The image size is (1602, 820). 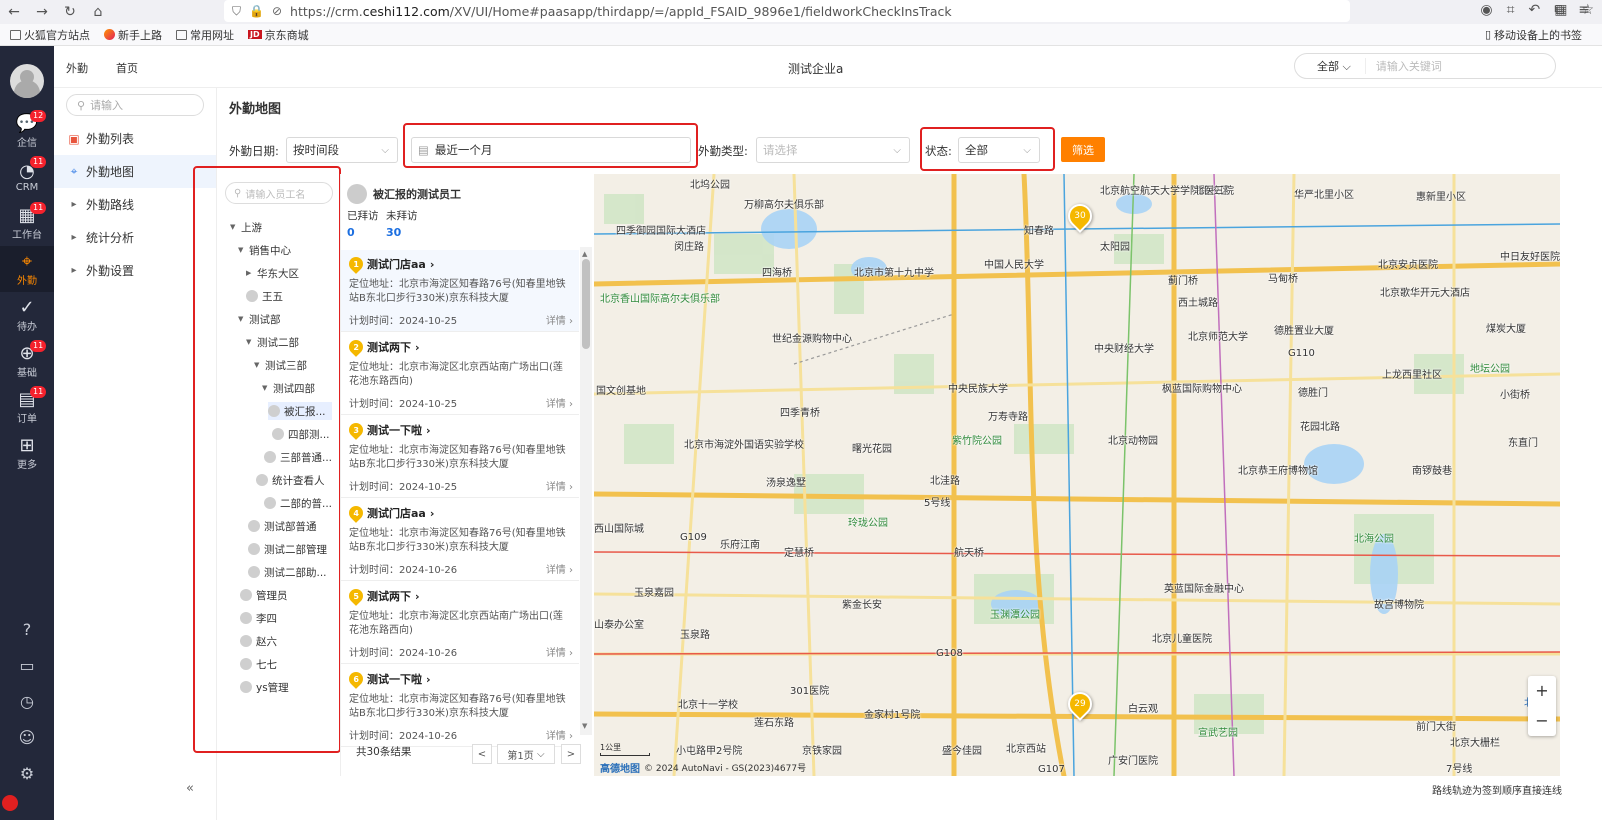 What do you see at coordinates (255, 109) in the screenshot?
I see `page-title: 外勤地图` at bounding box center [255, 109].